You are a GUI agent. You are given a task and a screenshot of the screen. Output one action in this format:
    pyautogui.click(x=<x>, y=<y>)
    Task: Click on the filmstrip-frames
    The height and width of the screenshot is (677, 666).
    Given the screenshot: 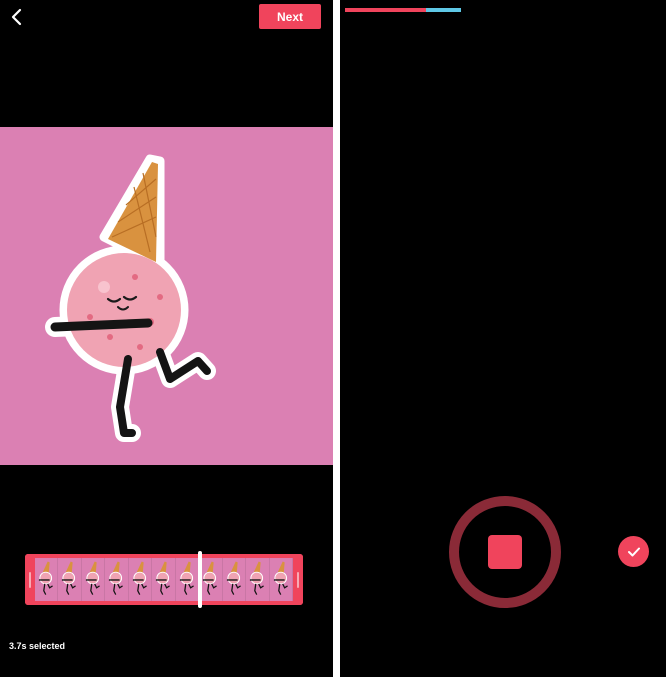 What is the action you would take?
    pyautogui.click(x=164, y=579)
    